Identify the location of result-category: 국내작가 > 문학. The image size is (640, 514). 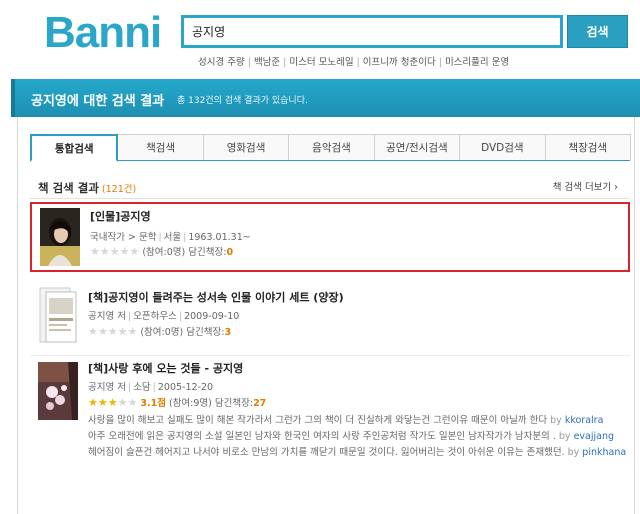
(123, 237).